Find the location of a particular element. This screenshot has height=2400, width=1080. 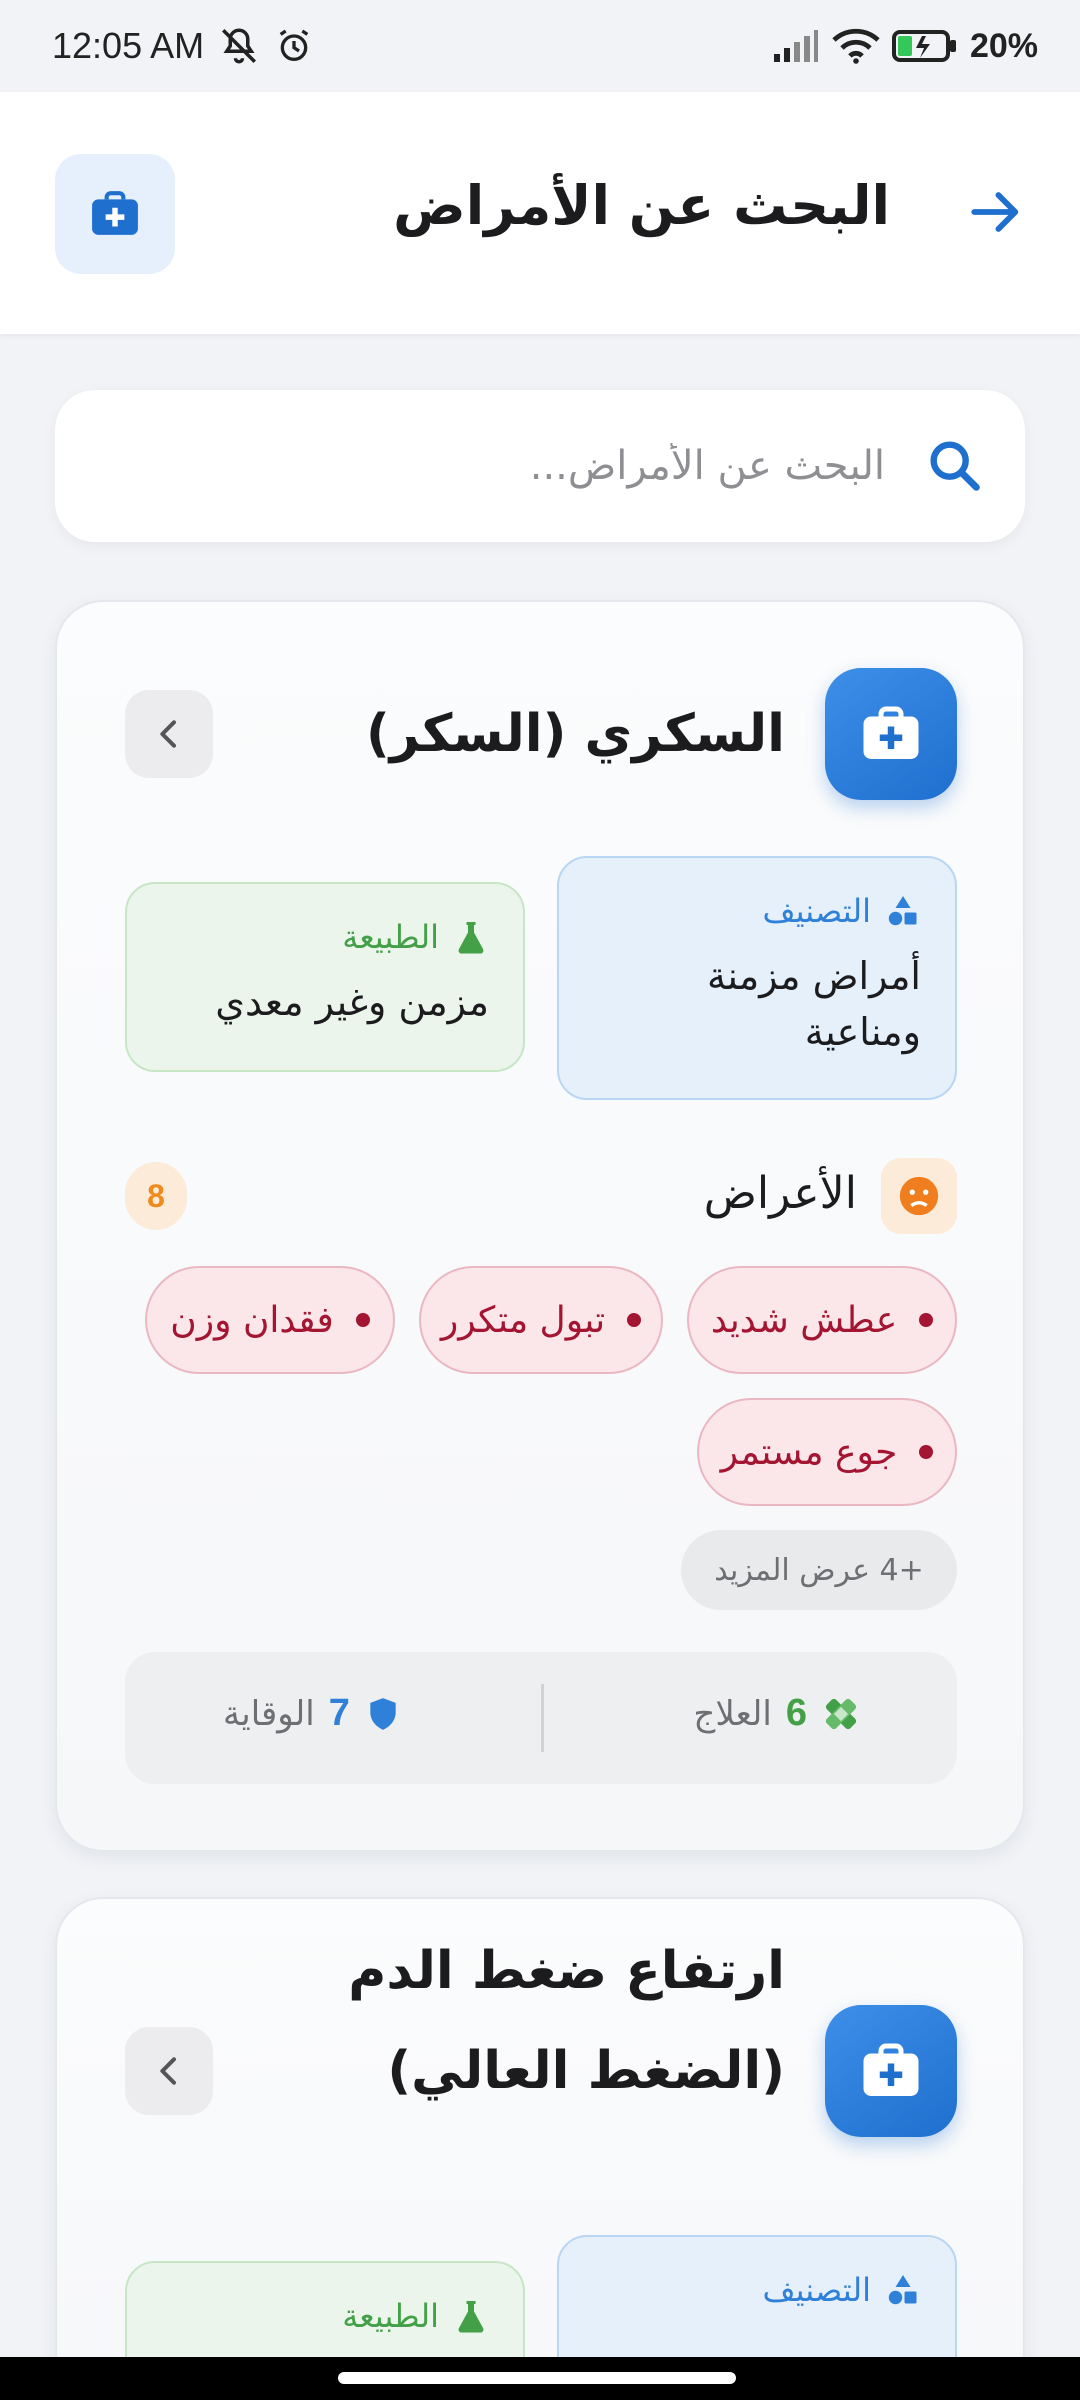

symptom-label: جوع مستمر is located at coordinates (809, 1452).